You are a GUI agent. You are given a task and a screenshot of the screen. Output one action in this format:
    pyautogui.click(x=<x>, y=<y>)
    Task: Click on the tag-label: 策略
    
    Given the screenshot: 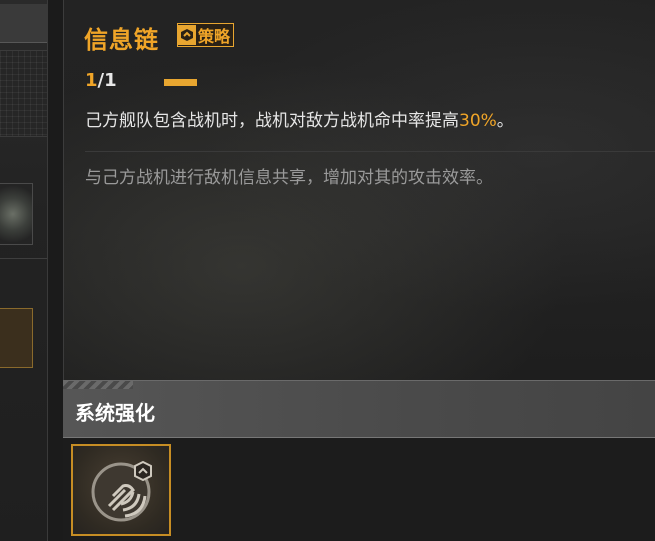 What is the action you would take?
    pyautogui.click(x=214, y=36)
    